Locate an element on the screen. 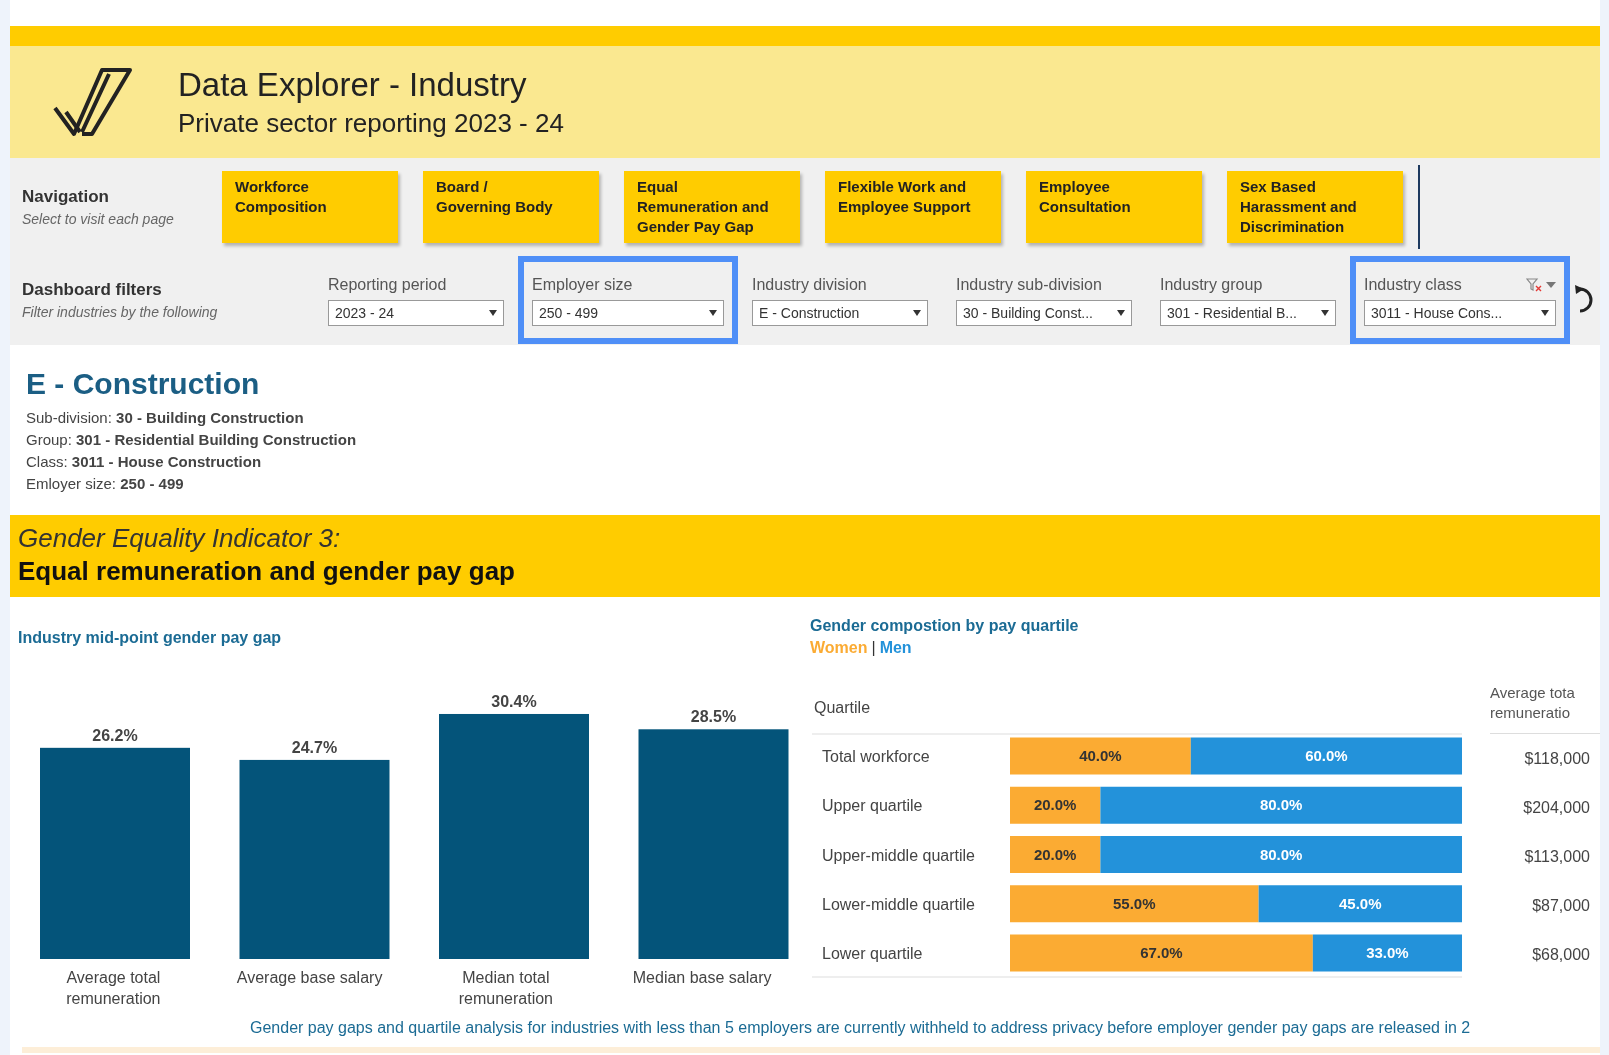  data-label: 26.2% is located at coordinates (115, 735).